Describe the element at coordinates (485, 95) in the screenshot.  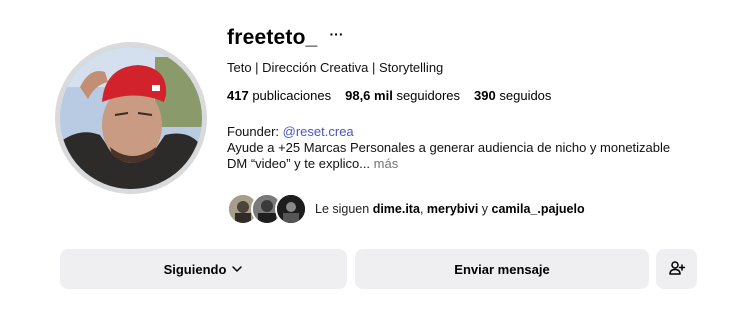
I see `following-count: 390` at that location.